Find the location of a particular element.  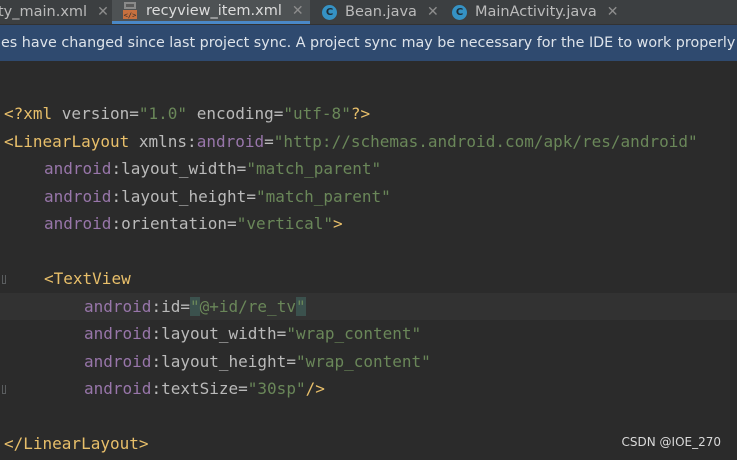

tab-recyview-item-xml: </> recyview_item.xml ✕ is located at coordinates (211, 12).